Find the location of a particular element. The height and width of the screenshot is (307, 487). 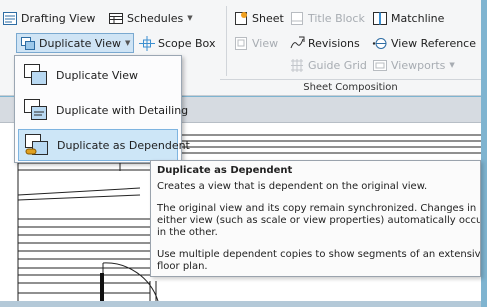

revisions-label: Revisions is located at coordinates (334, 43).